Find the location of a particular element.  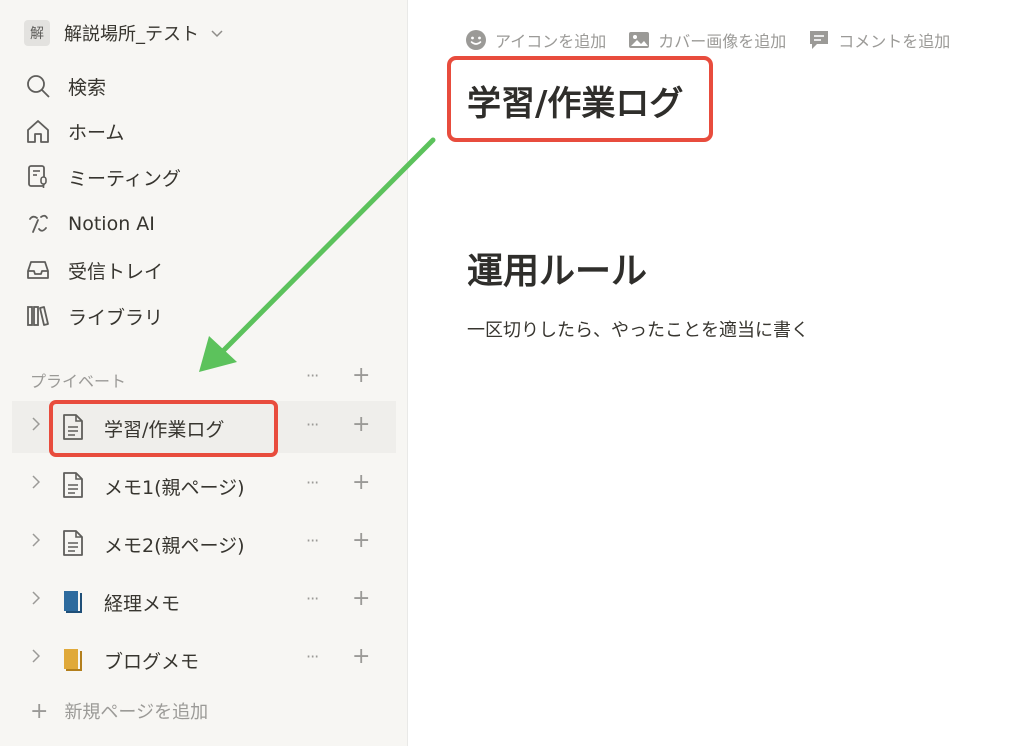

nav-library-label: ライブラリ is located at coordinates (116, 317).